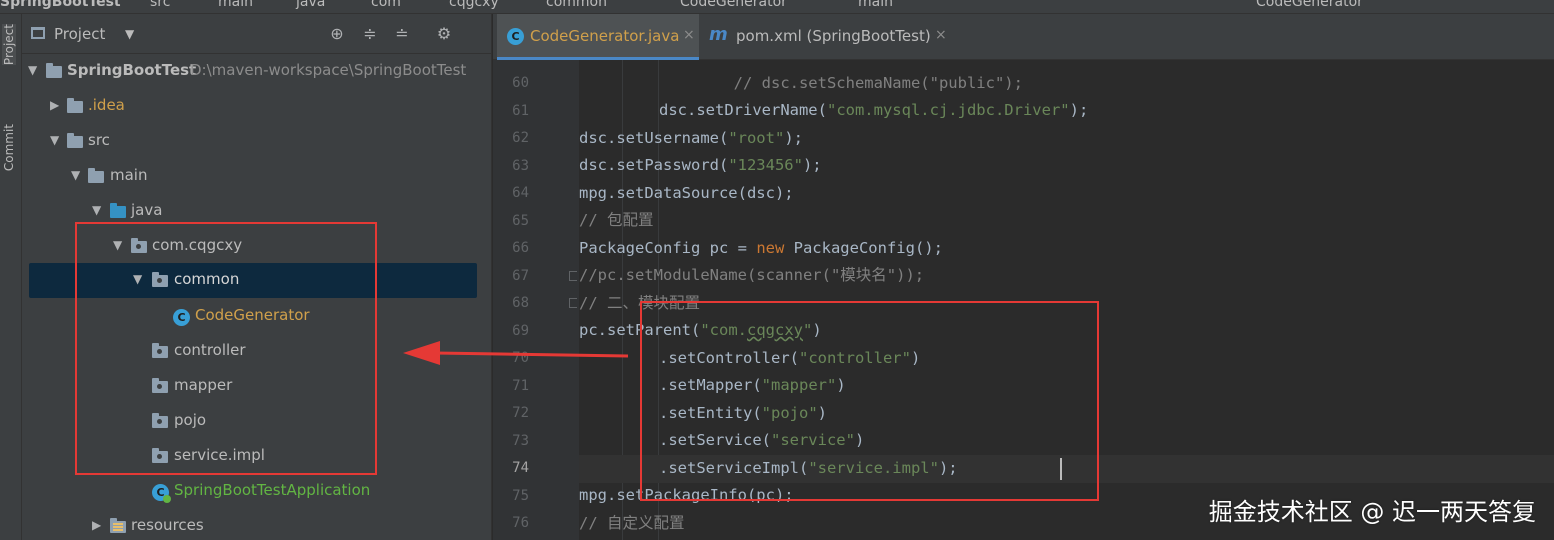 This screenshot has height=540, width=1554. What do you see at coordinates (1372, 512) in the screenshot?
I see `watermark: 掘金技术社区 @ 迟一两天答复` at bounding box center [1372, 512].